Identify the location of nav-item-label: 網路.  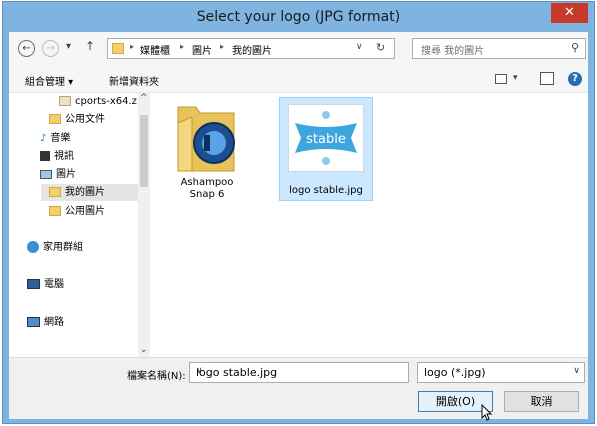
(54, 322).